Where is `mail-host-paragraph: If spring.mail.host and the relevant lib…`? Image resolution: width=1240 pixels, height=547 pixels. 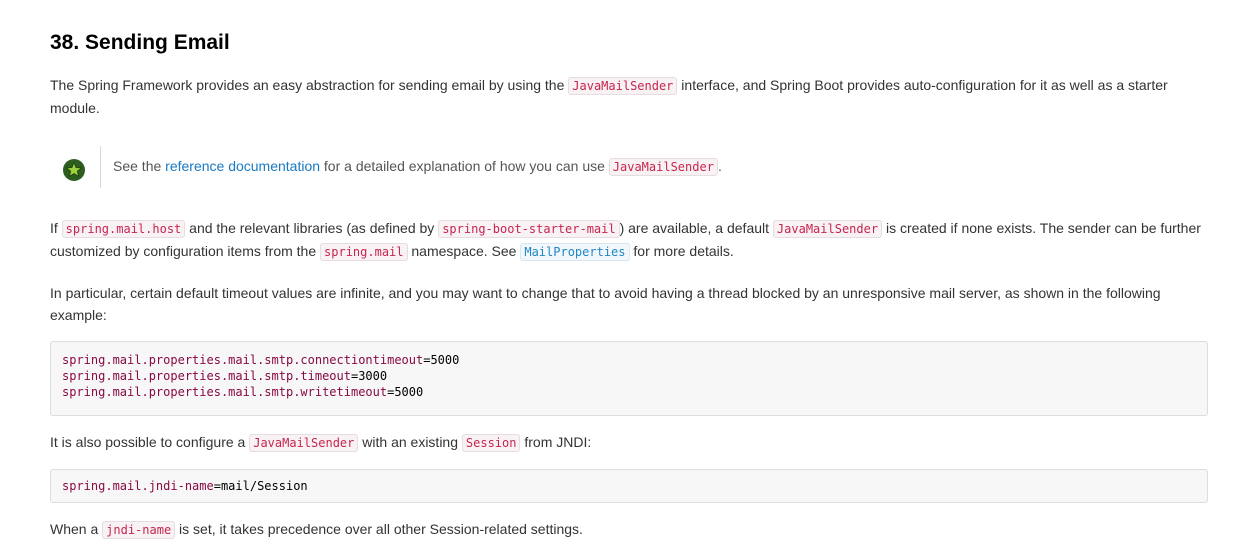 mail-host-paragraph: If spring.mail.host and the relevant lib… is located at coordinates (630, 240).